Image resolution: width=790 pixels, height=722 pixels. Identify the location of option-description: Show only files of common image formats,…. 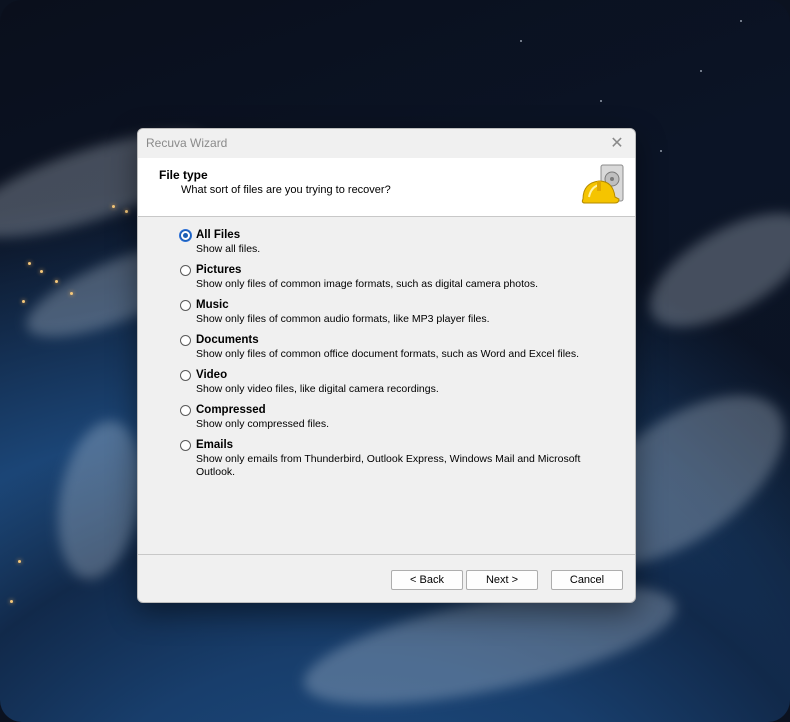
(367, 284).